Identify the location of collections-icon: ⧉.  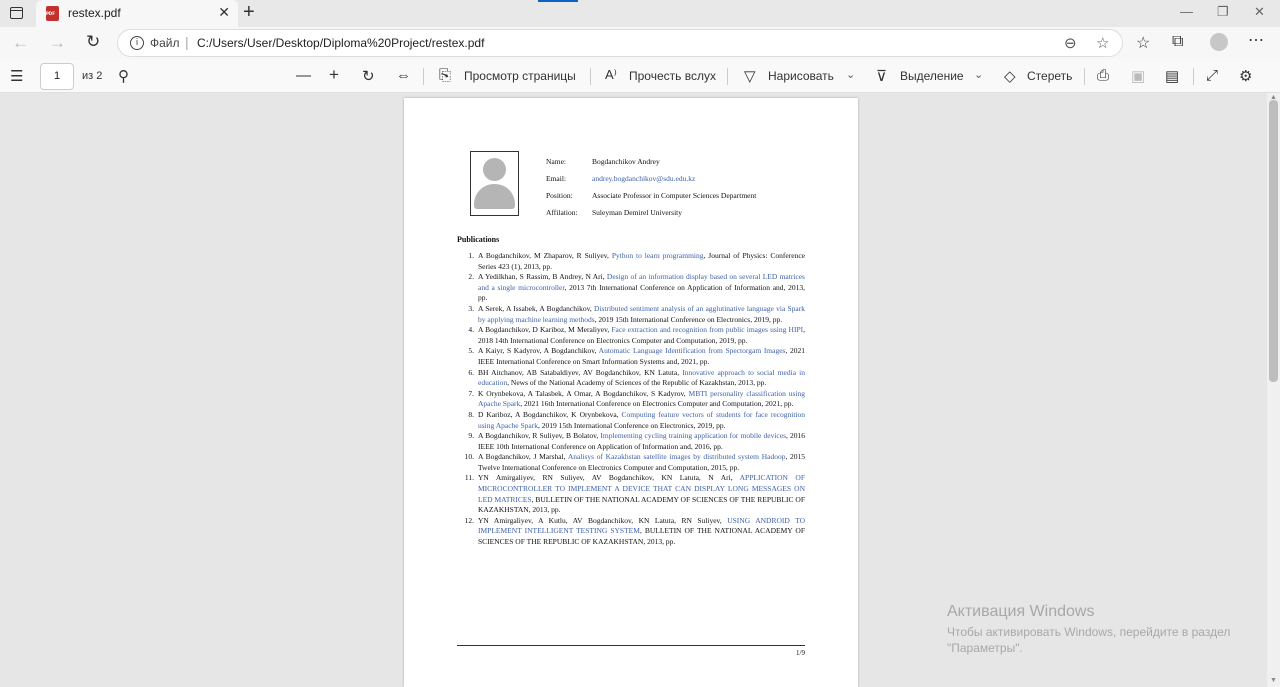
(1177, 42).